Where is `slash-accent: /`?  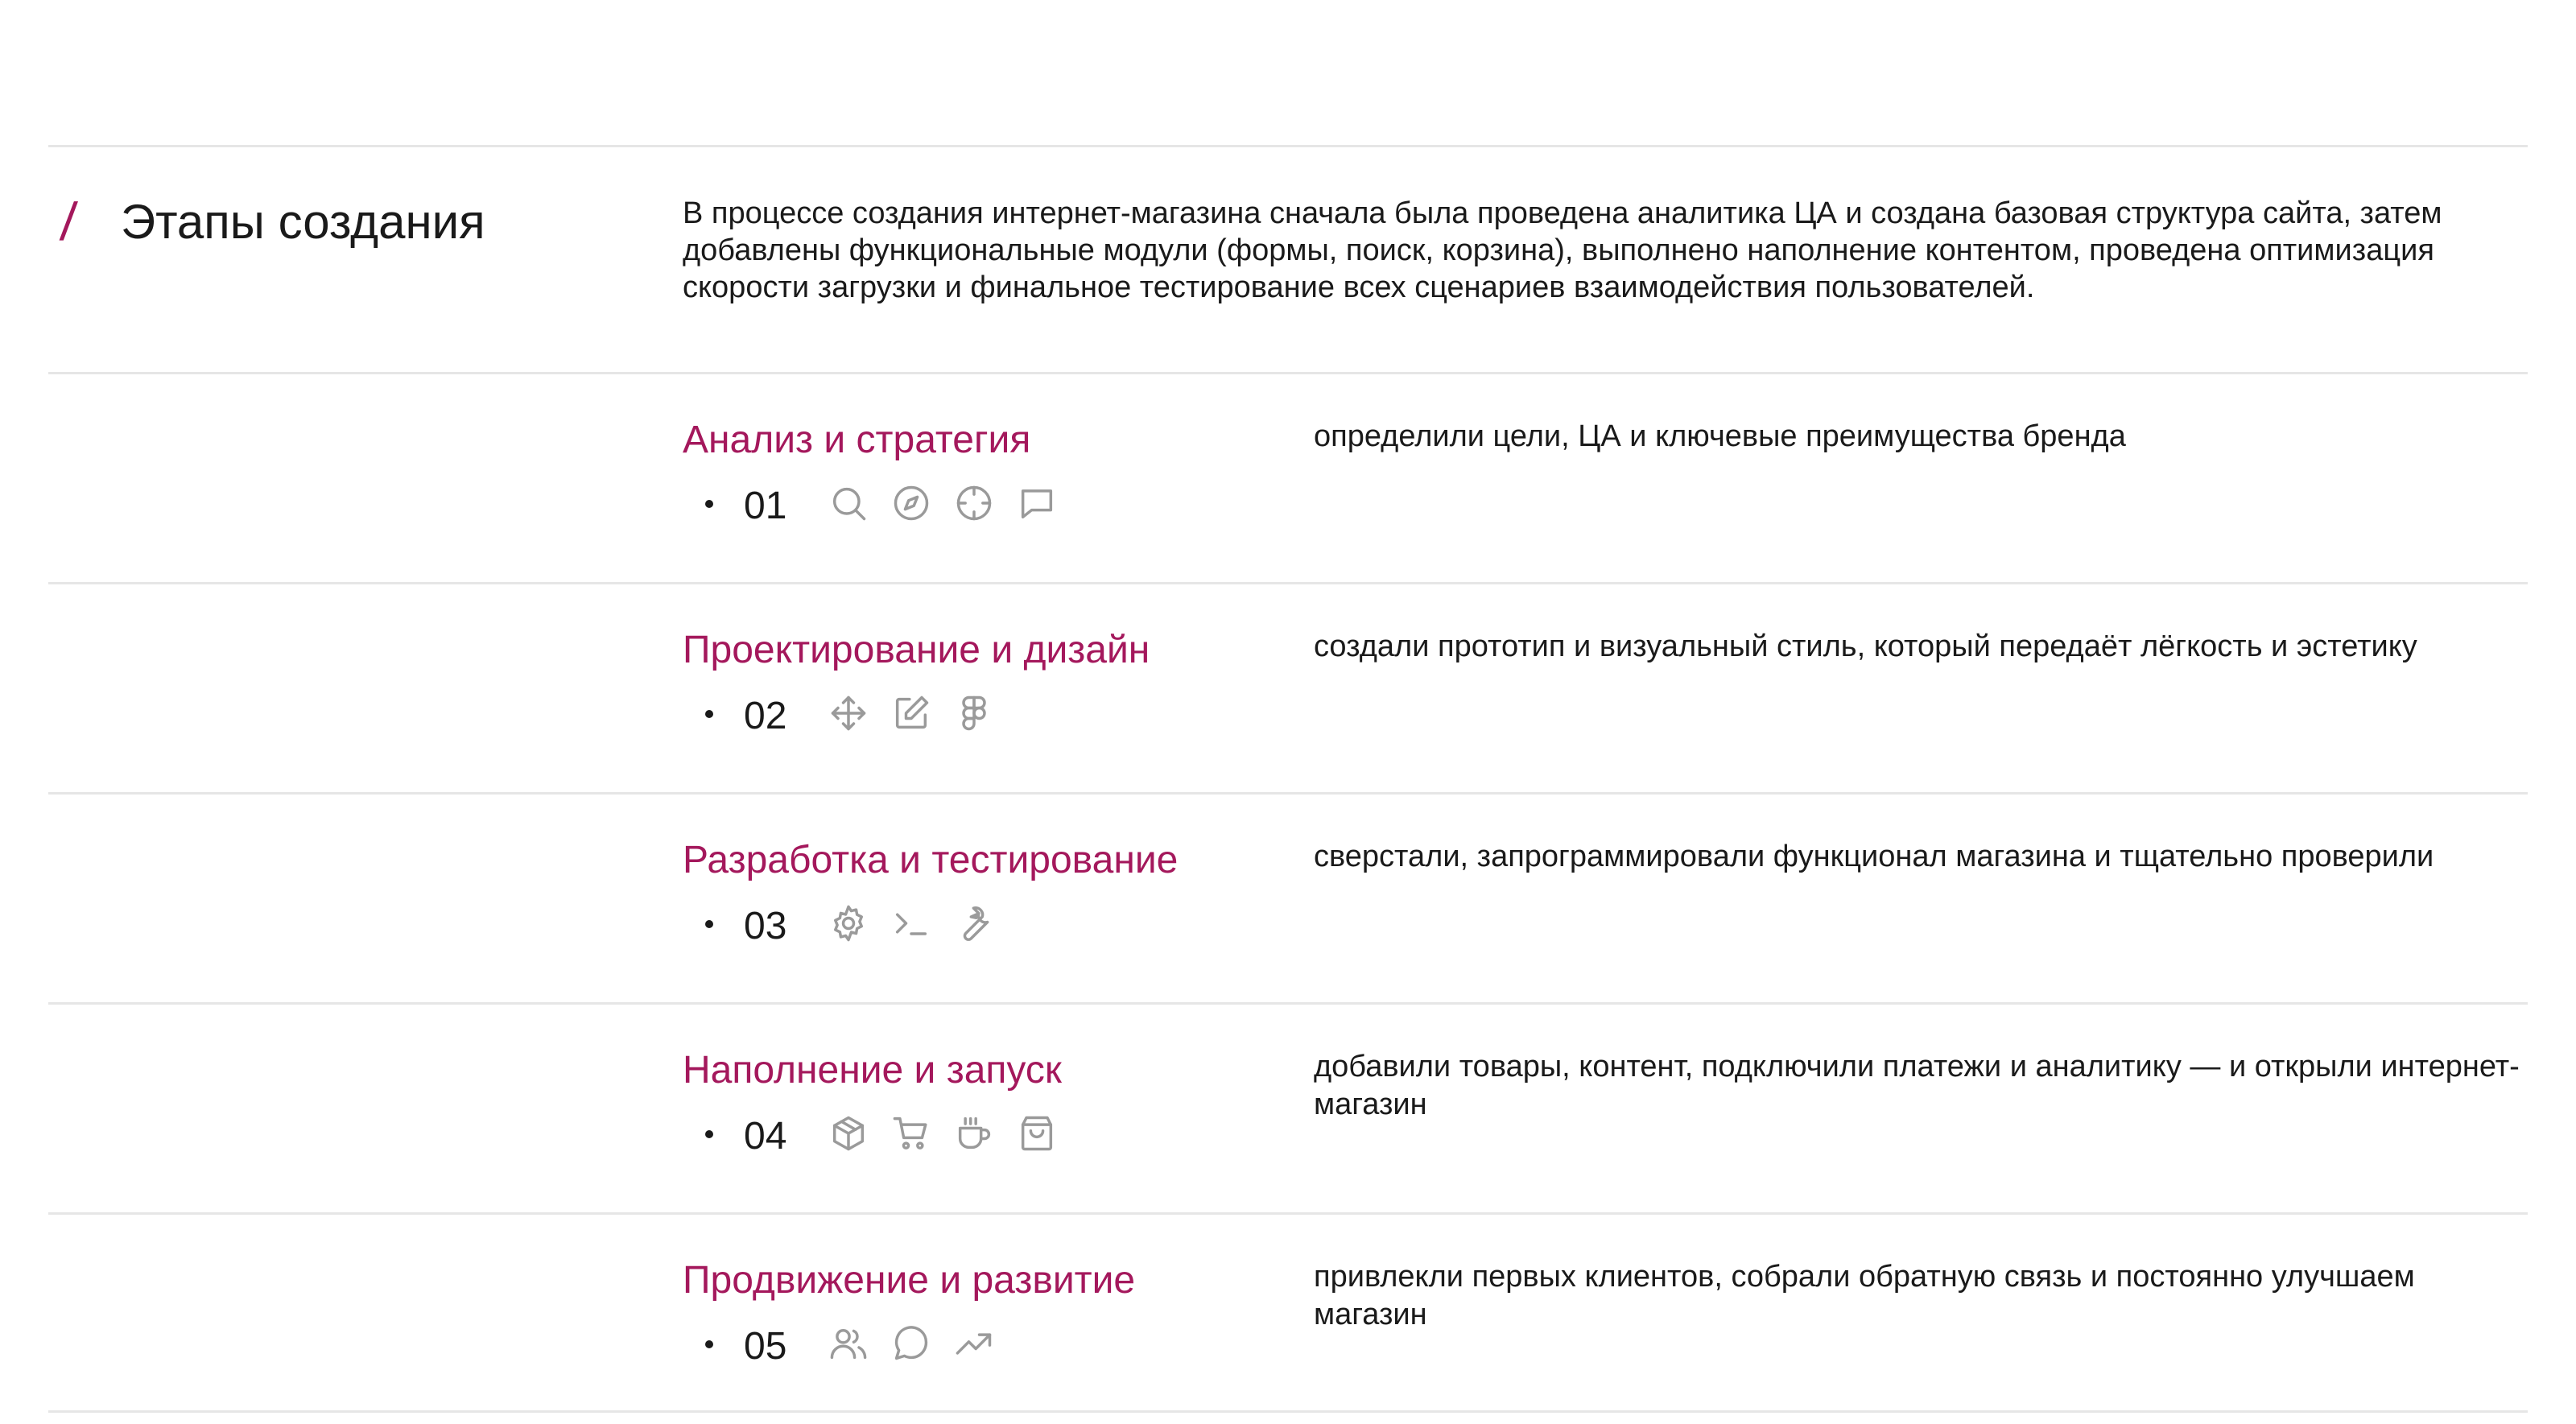 slash-accent: / is located at coordinates (69, 222).